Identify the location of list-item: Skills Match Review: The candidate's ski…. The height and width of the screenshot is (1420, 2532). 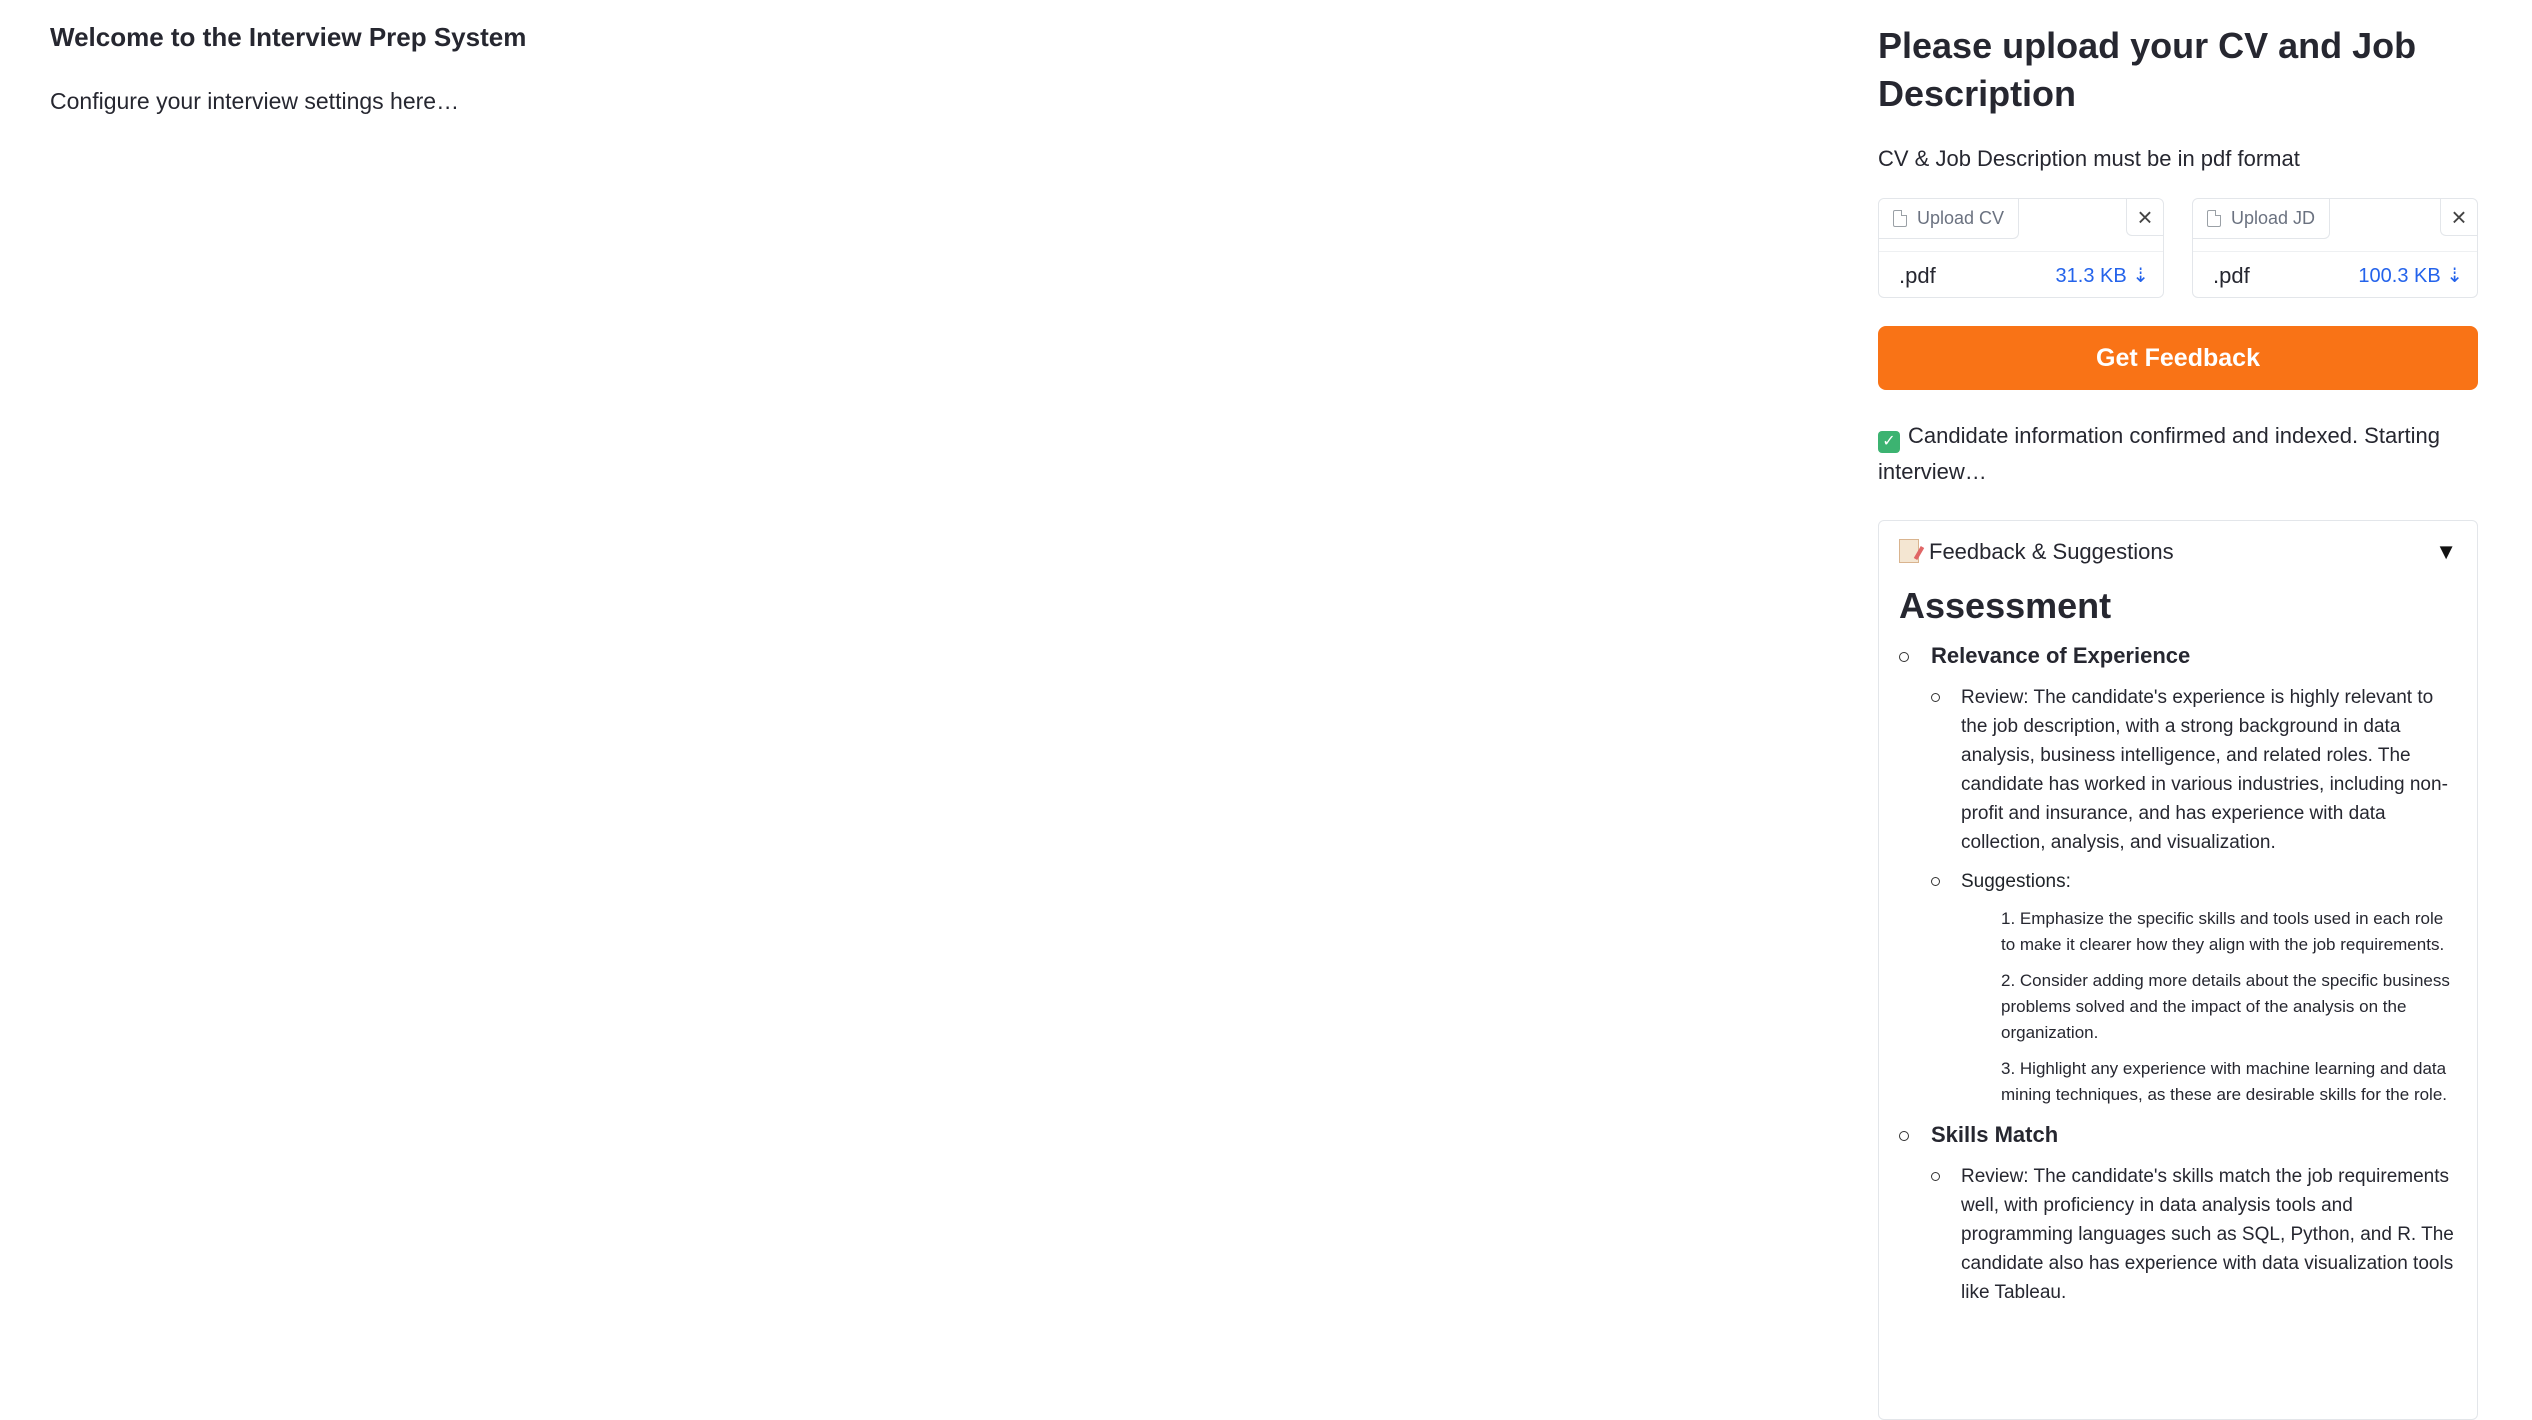
(2178, 1214).